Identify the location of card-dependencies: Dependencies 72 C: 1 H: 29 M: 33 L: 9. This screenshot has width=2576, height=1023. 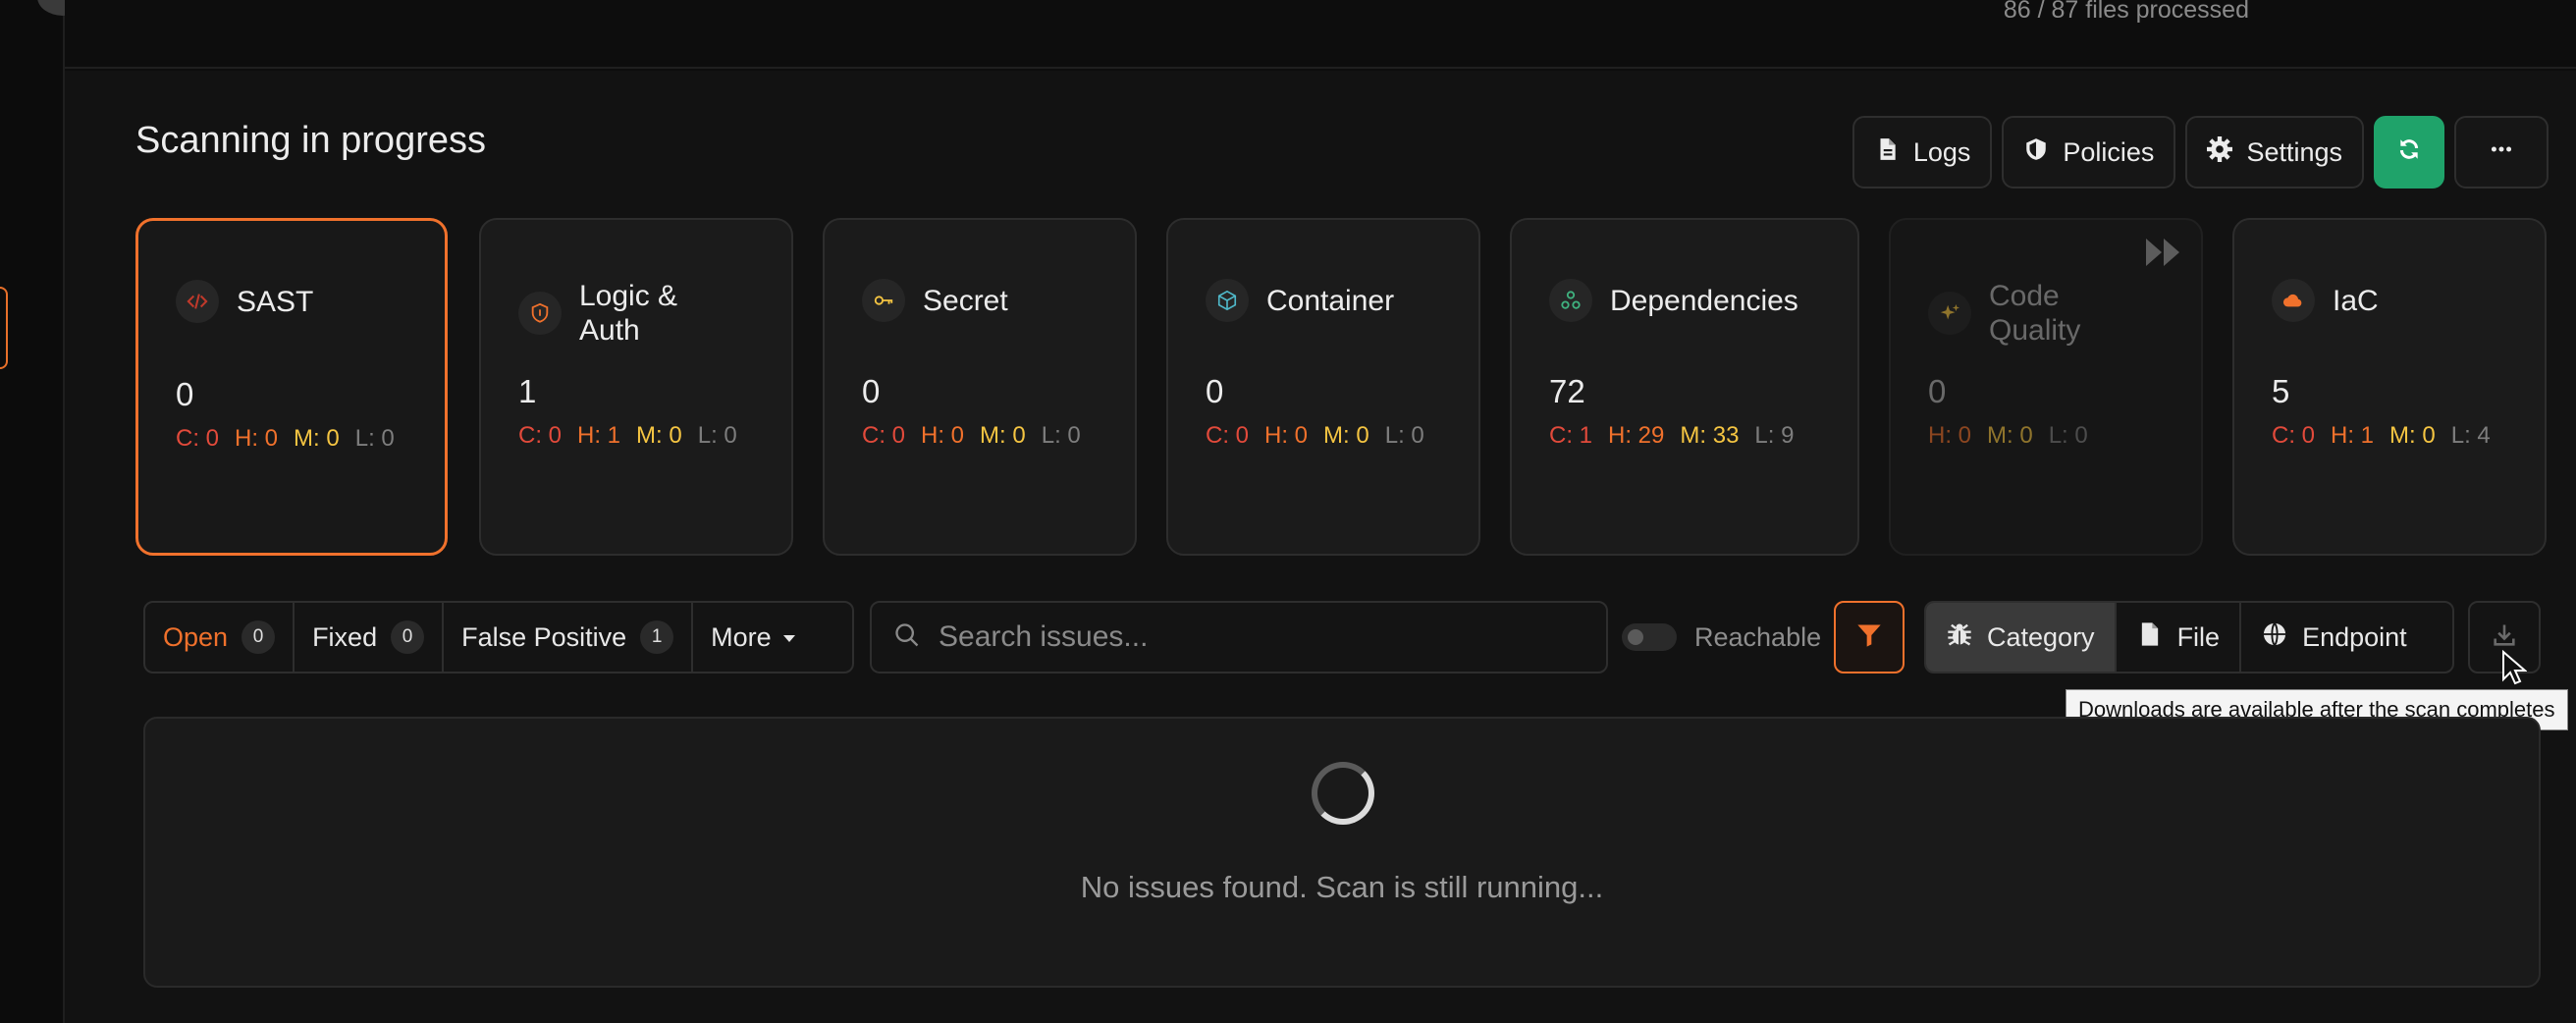
(1684, 387).